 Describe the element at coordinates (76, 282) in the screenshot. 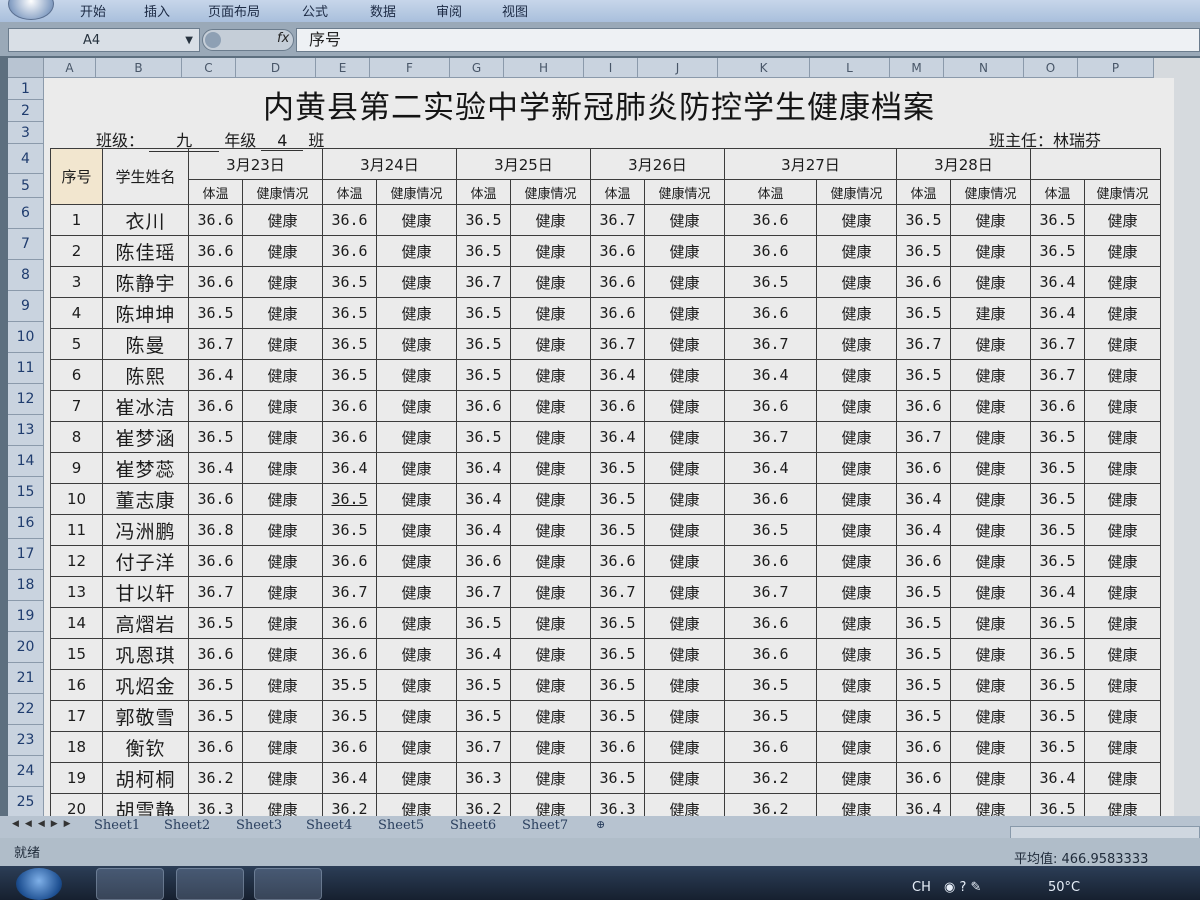

I see `cell-no: 3` at that location.